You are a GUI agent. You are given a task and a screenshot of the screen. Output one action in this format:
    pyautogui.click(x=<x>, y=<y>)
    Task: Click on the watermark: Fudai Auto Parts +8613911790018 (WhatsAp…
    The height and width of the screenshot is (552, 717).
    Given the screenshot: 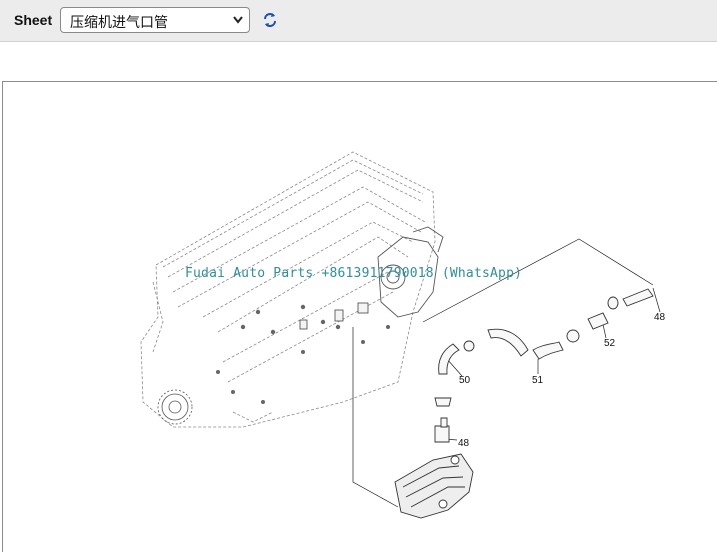 What is the action you would take?
    pyautogui.click(x=354, y=273)
    